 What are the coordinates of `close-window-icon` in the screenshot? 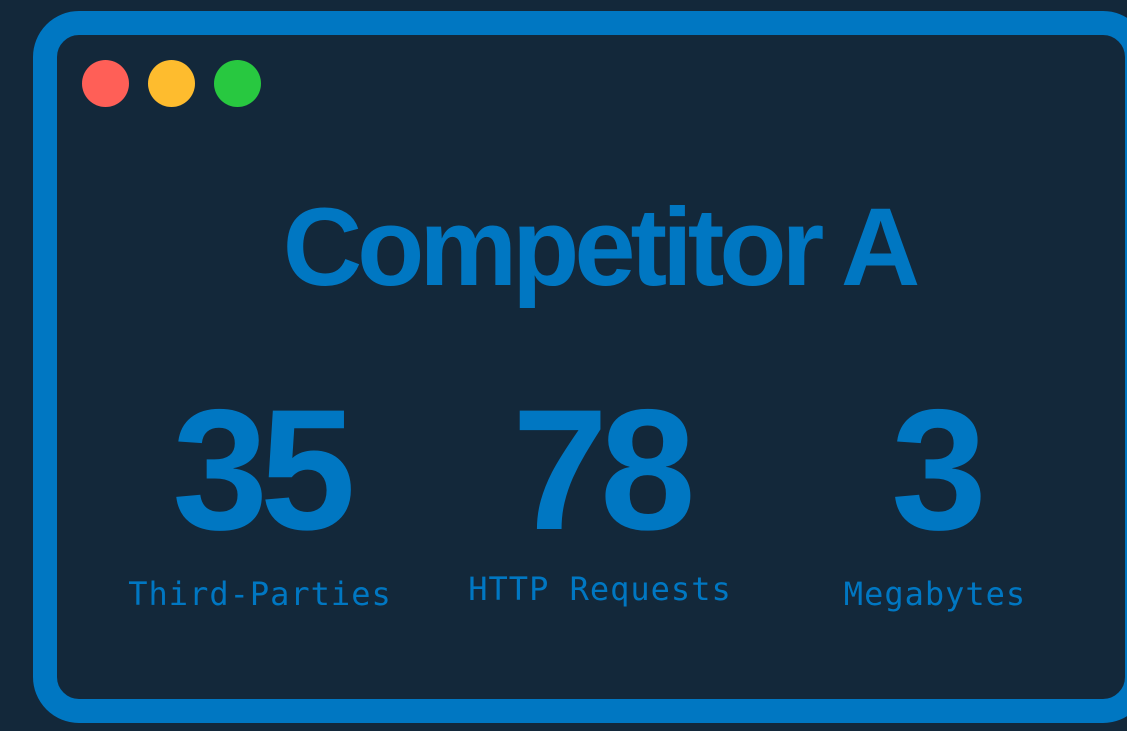 It's located at (105, 83).